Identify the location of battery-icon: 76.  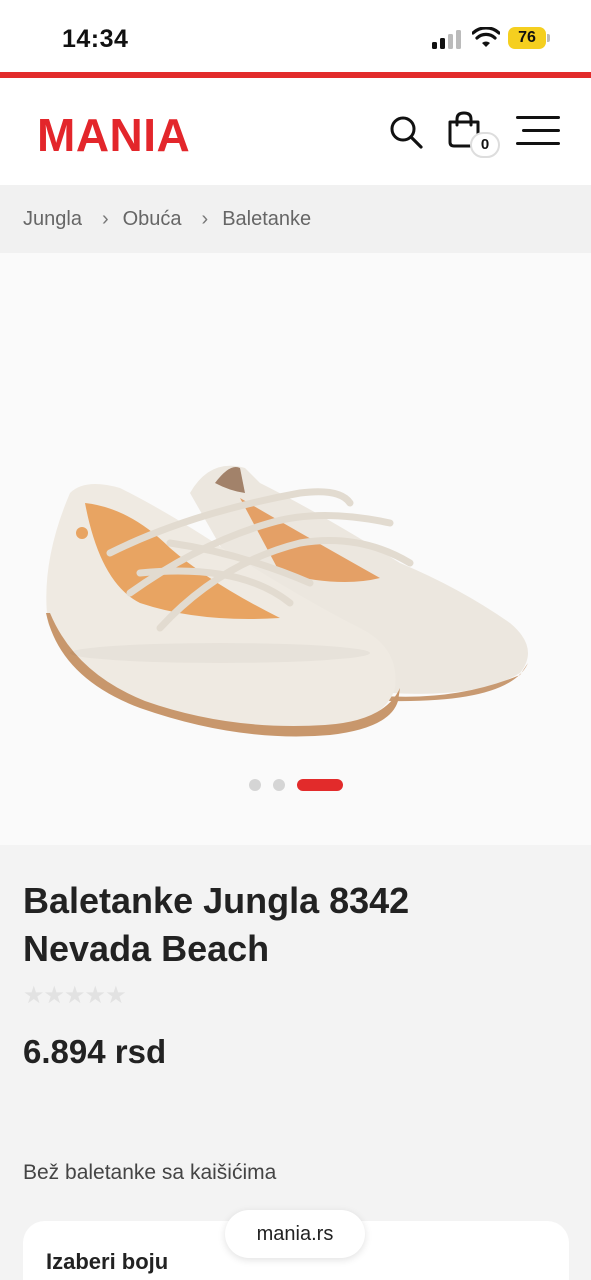
(529, 38).